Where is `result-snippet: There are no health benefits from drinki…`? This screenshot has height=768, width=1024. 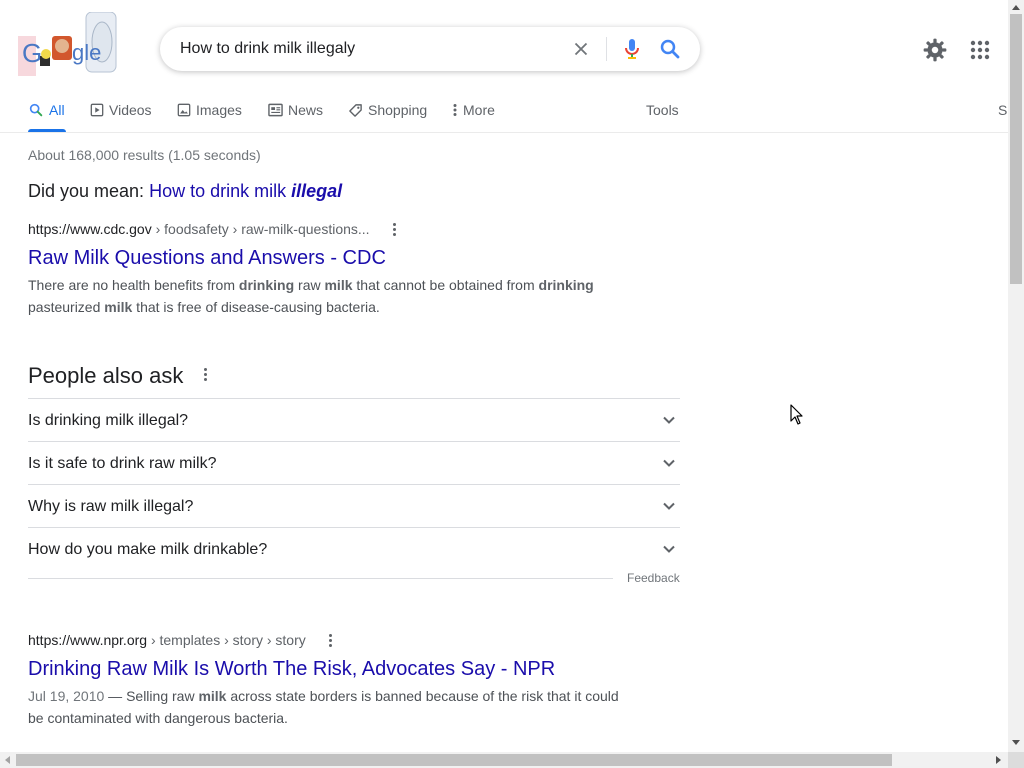 result-snippet: There are no health benefits from drinki… is located at coordinates (311, 296).